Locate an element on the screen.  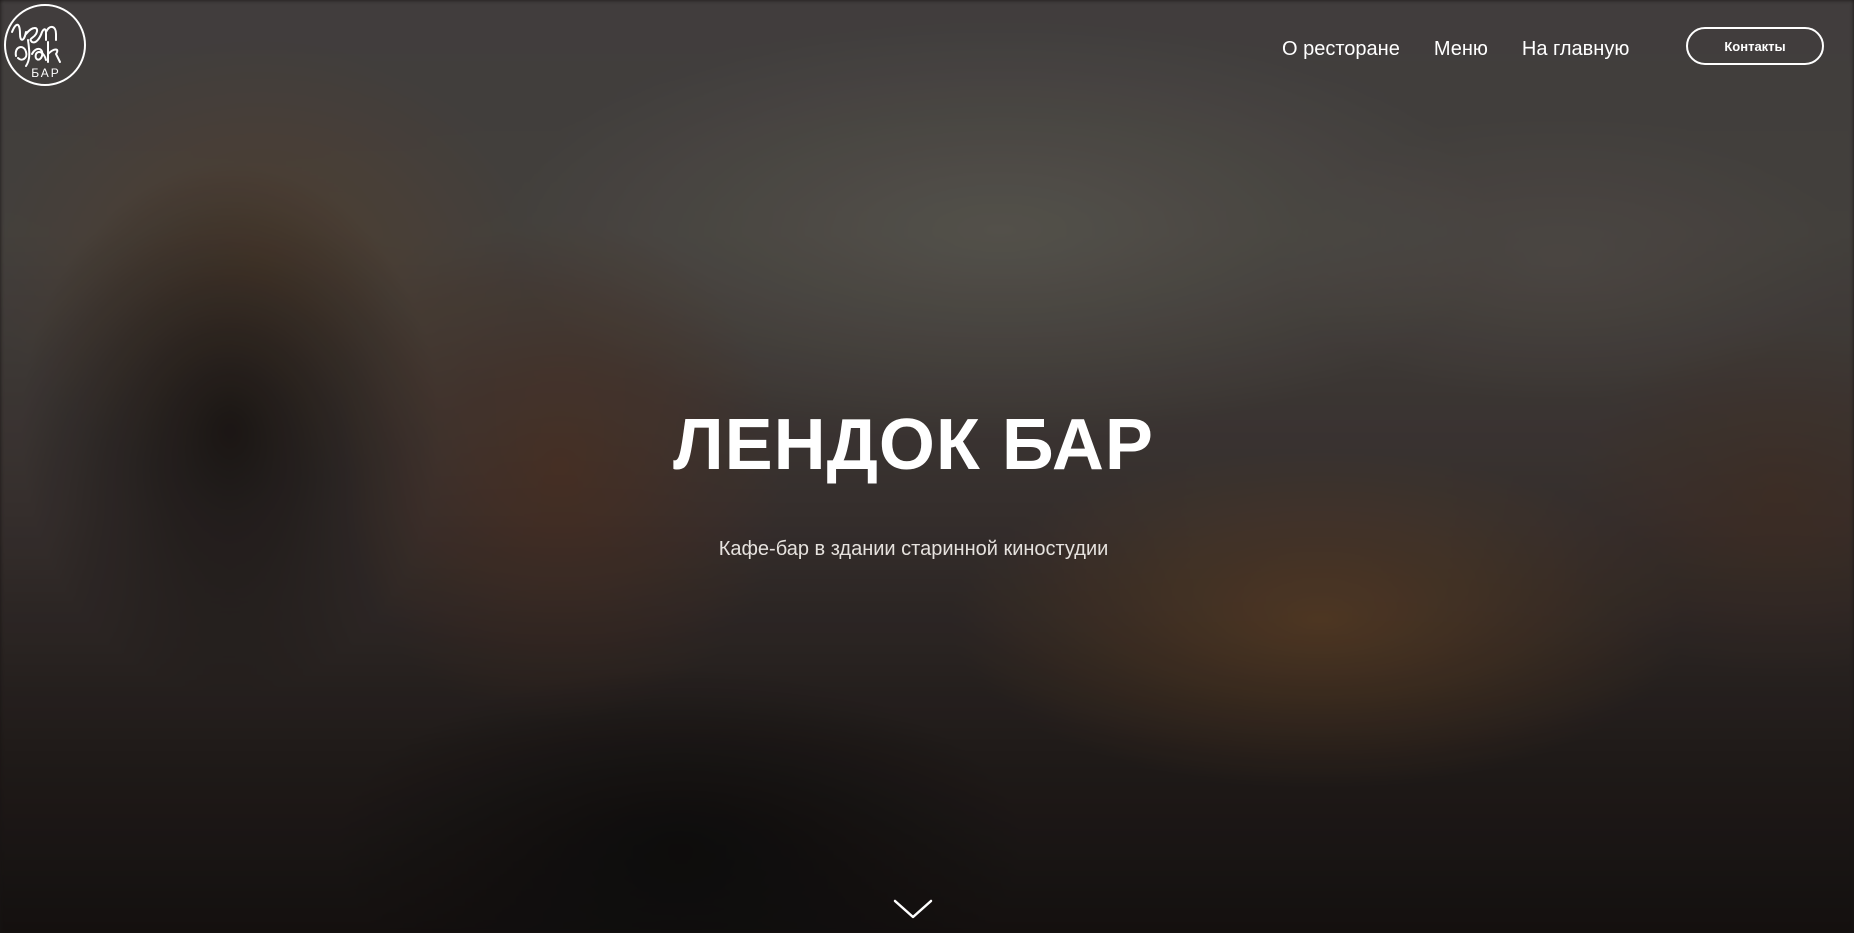
logo-subtext: БАР is located at coordinates (46, 73).